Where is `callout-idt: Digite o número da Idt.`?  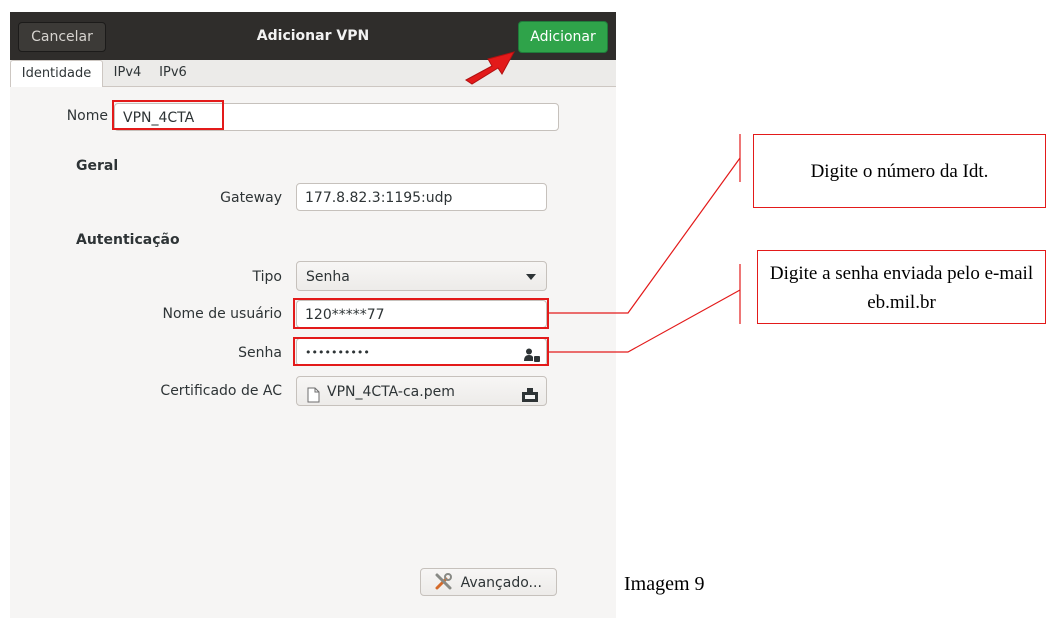
callout-idt: Digite o número da Idt. is located at coordinates (899, 171).